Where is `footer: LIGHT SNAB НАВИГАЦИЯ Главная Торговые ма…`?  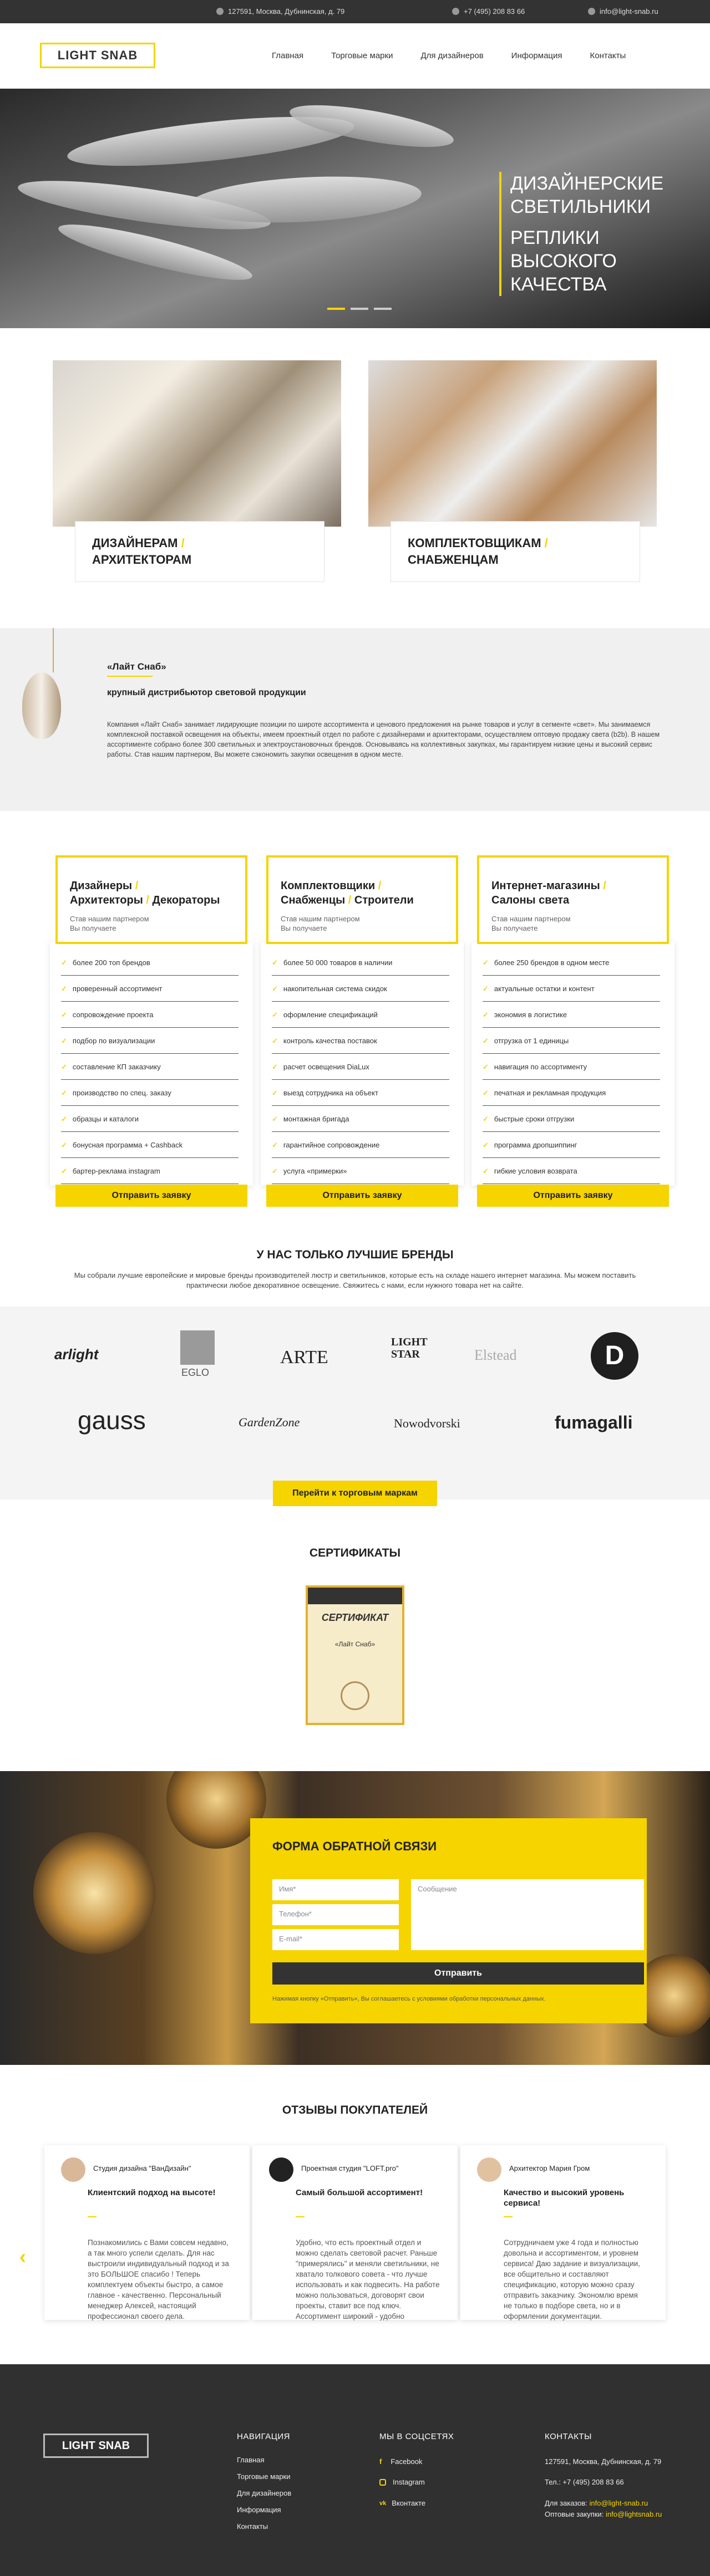
footer: LIGHT SNAB НАВИГАЦИЯ Главная Торговые ма… is located at coordinates (355, 2470).